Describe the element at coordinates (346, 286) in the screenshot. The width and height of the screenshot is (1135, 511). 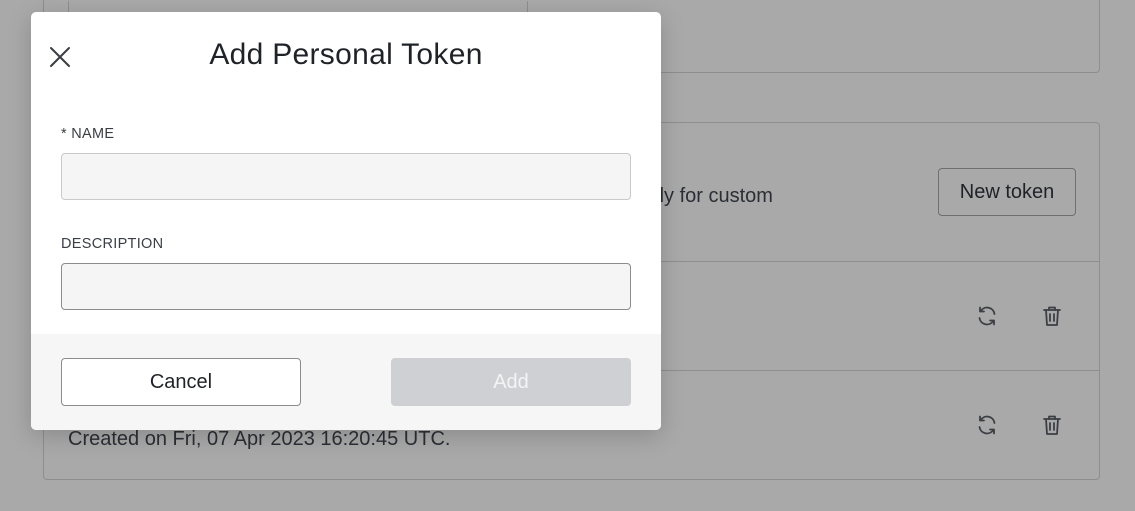
I see `description-input` at that location.